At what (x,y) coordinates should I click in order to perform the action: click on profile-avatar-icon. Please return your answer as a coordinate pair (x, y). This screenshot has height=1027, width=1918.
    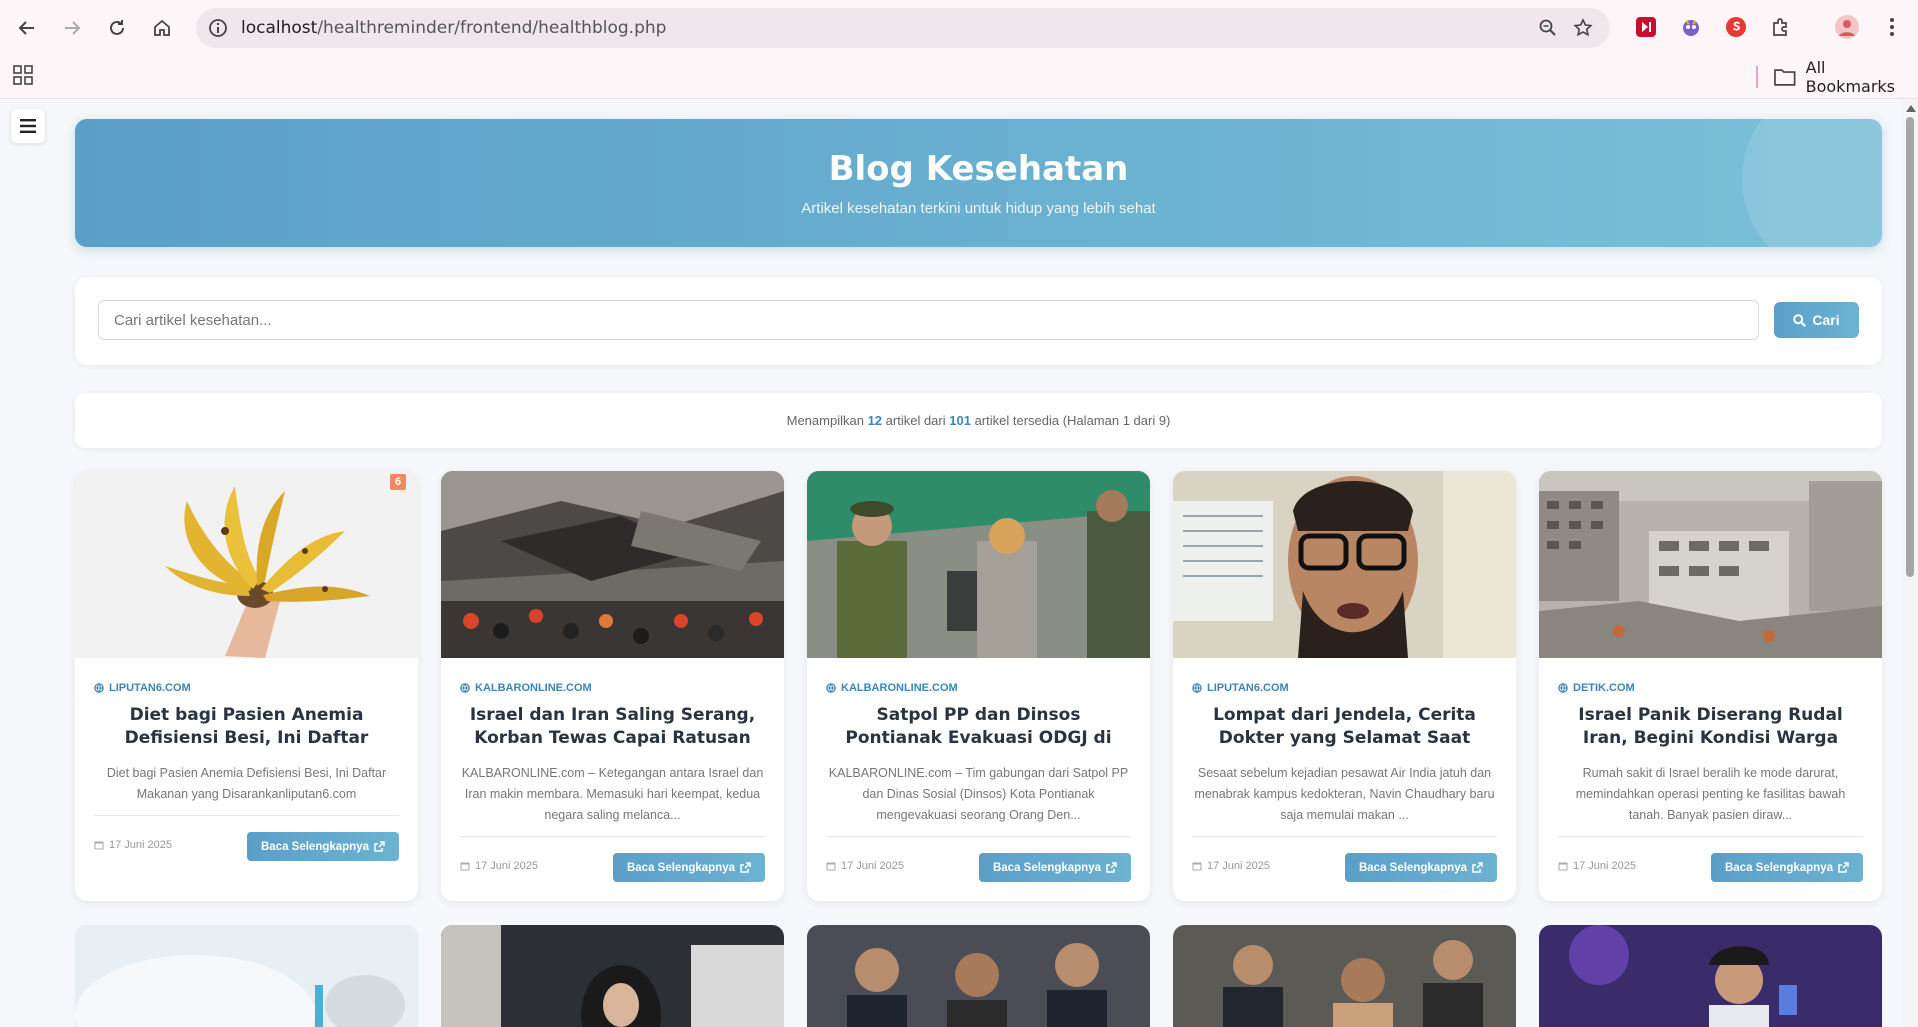
    Looking at the image, I should click on (1847, 27).